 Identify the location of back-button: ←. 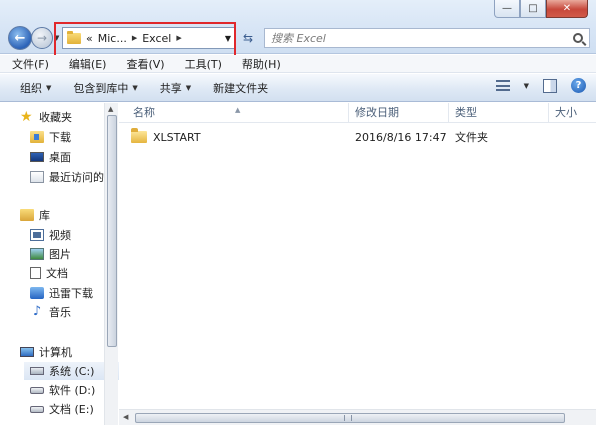
(20, 38).